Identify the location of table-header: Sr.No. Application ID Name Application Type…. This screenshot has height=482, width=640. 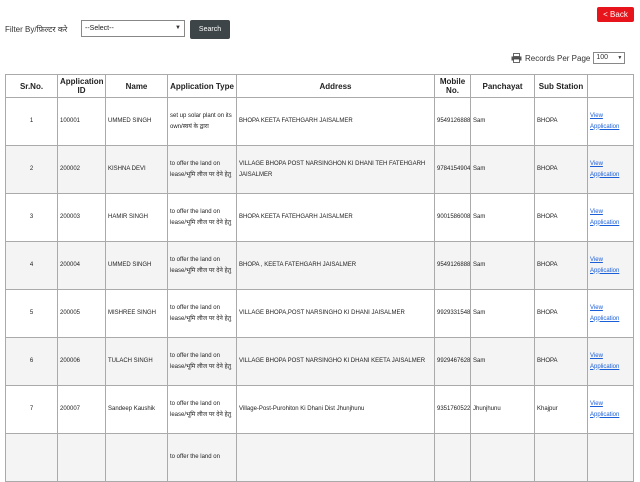
(319, 86).